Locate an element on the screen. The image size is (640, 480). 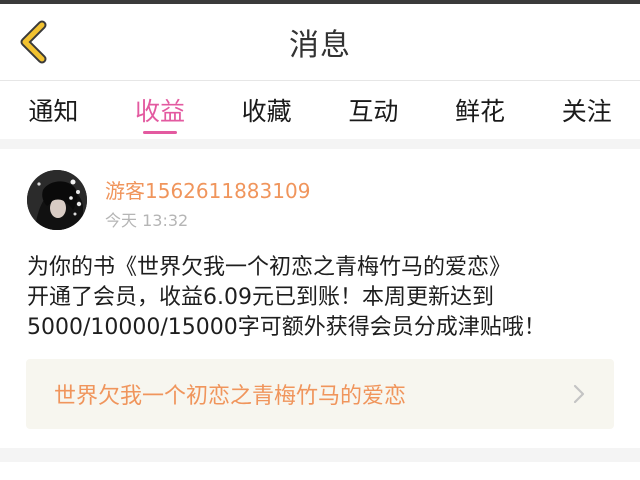
back-button is located at coordinates (34, 42).